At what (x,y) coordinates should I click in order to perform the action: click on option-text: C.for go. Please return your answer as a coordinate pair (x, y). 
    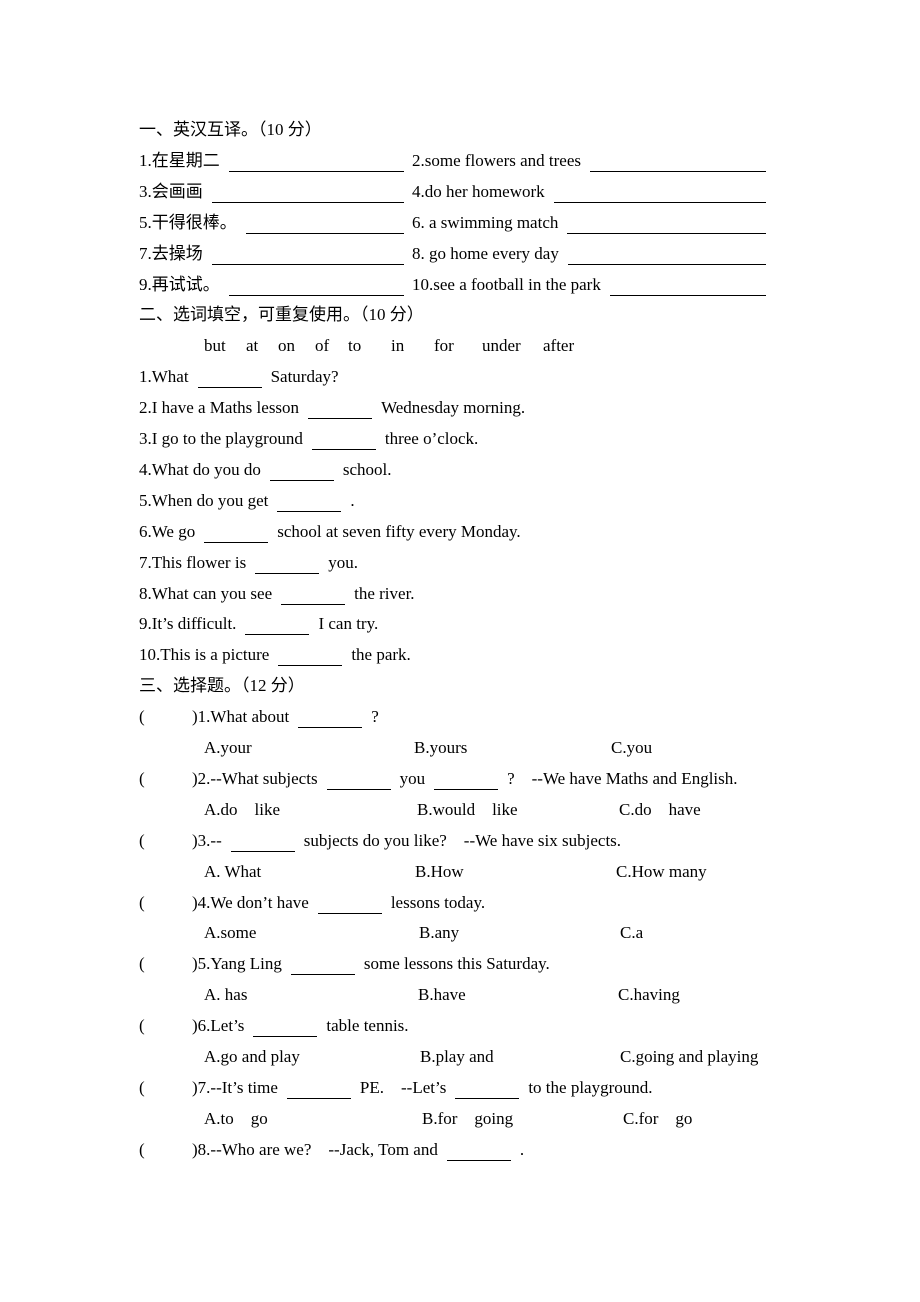
    Looking at the image, I should click on (657, 1119).